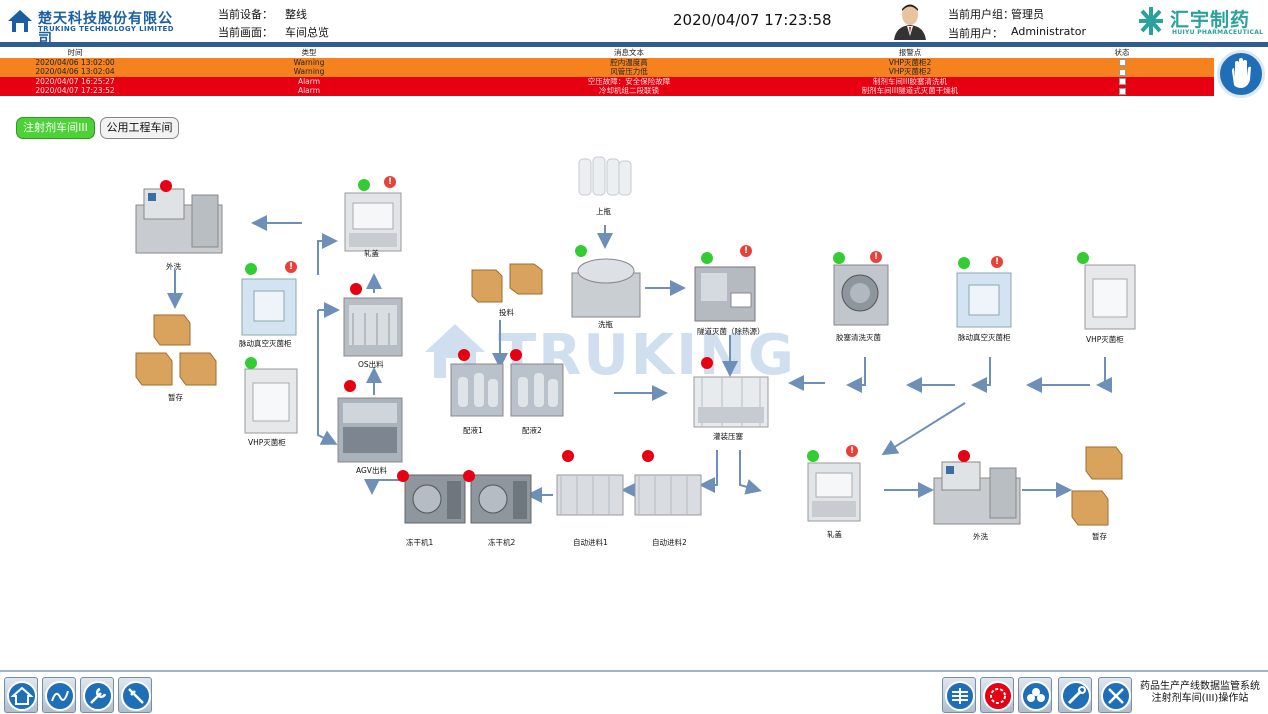 This screenshot has height=714, width=1268. I want to click on agv-discharge-room-icon, so click(370, 430).